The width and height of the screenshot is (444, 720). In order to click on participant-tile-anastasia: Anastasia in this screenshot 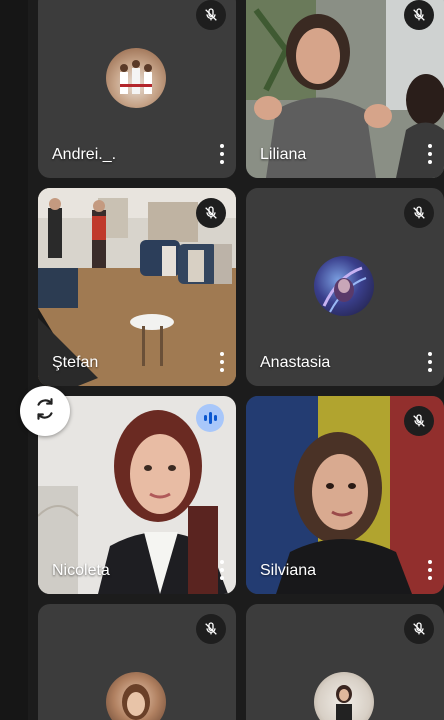, I will do `click(345, 287)`.